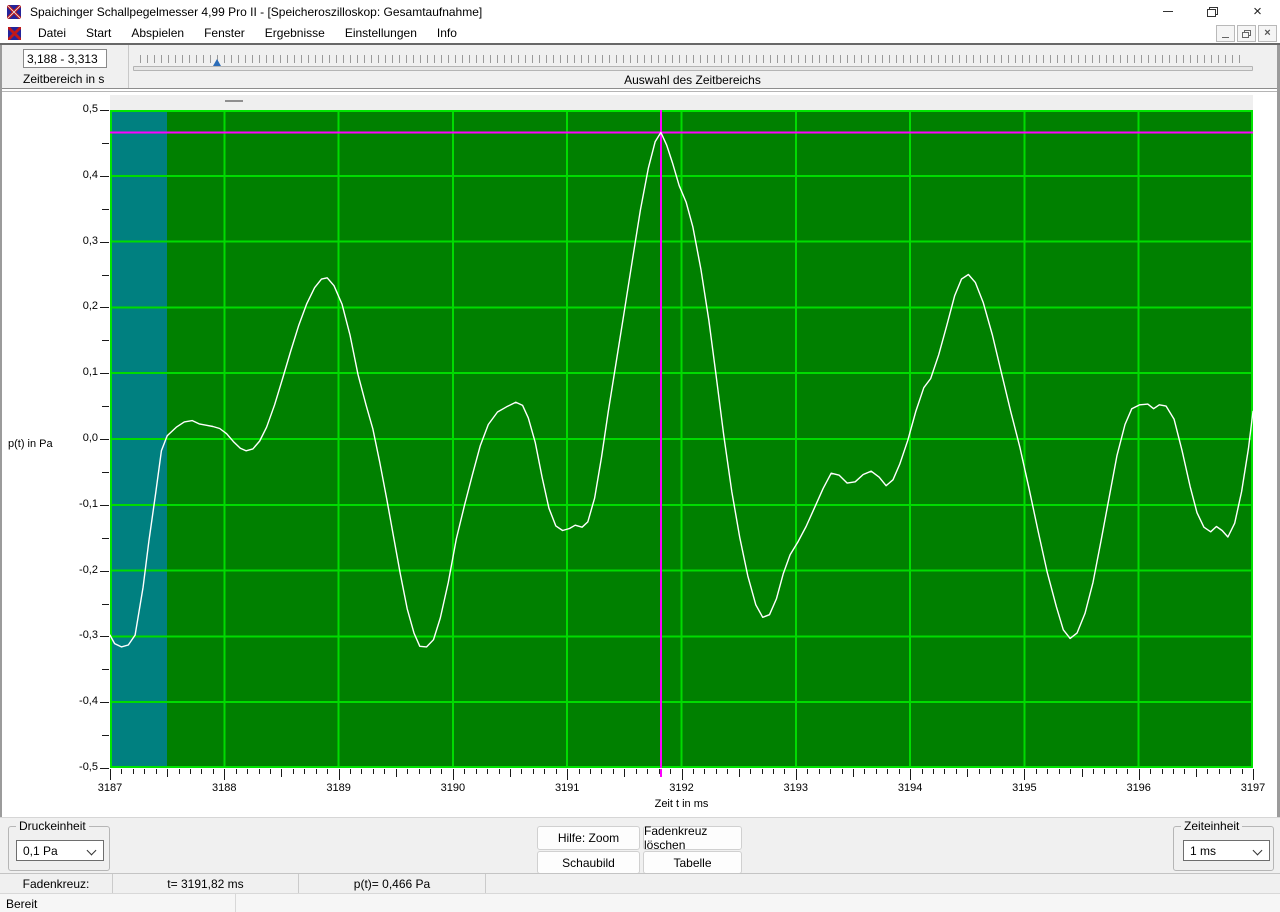 Image resolution: width=1280 pixels, height=912 pixels. What do you see at coordinates (157, 33) in the screenshot?
I see `menu-item-abspielen: Abspielen` at bounding box center [157, 33].